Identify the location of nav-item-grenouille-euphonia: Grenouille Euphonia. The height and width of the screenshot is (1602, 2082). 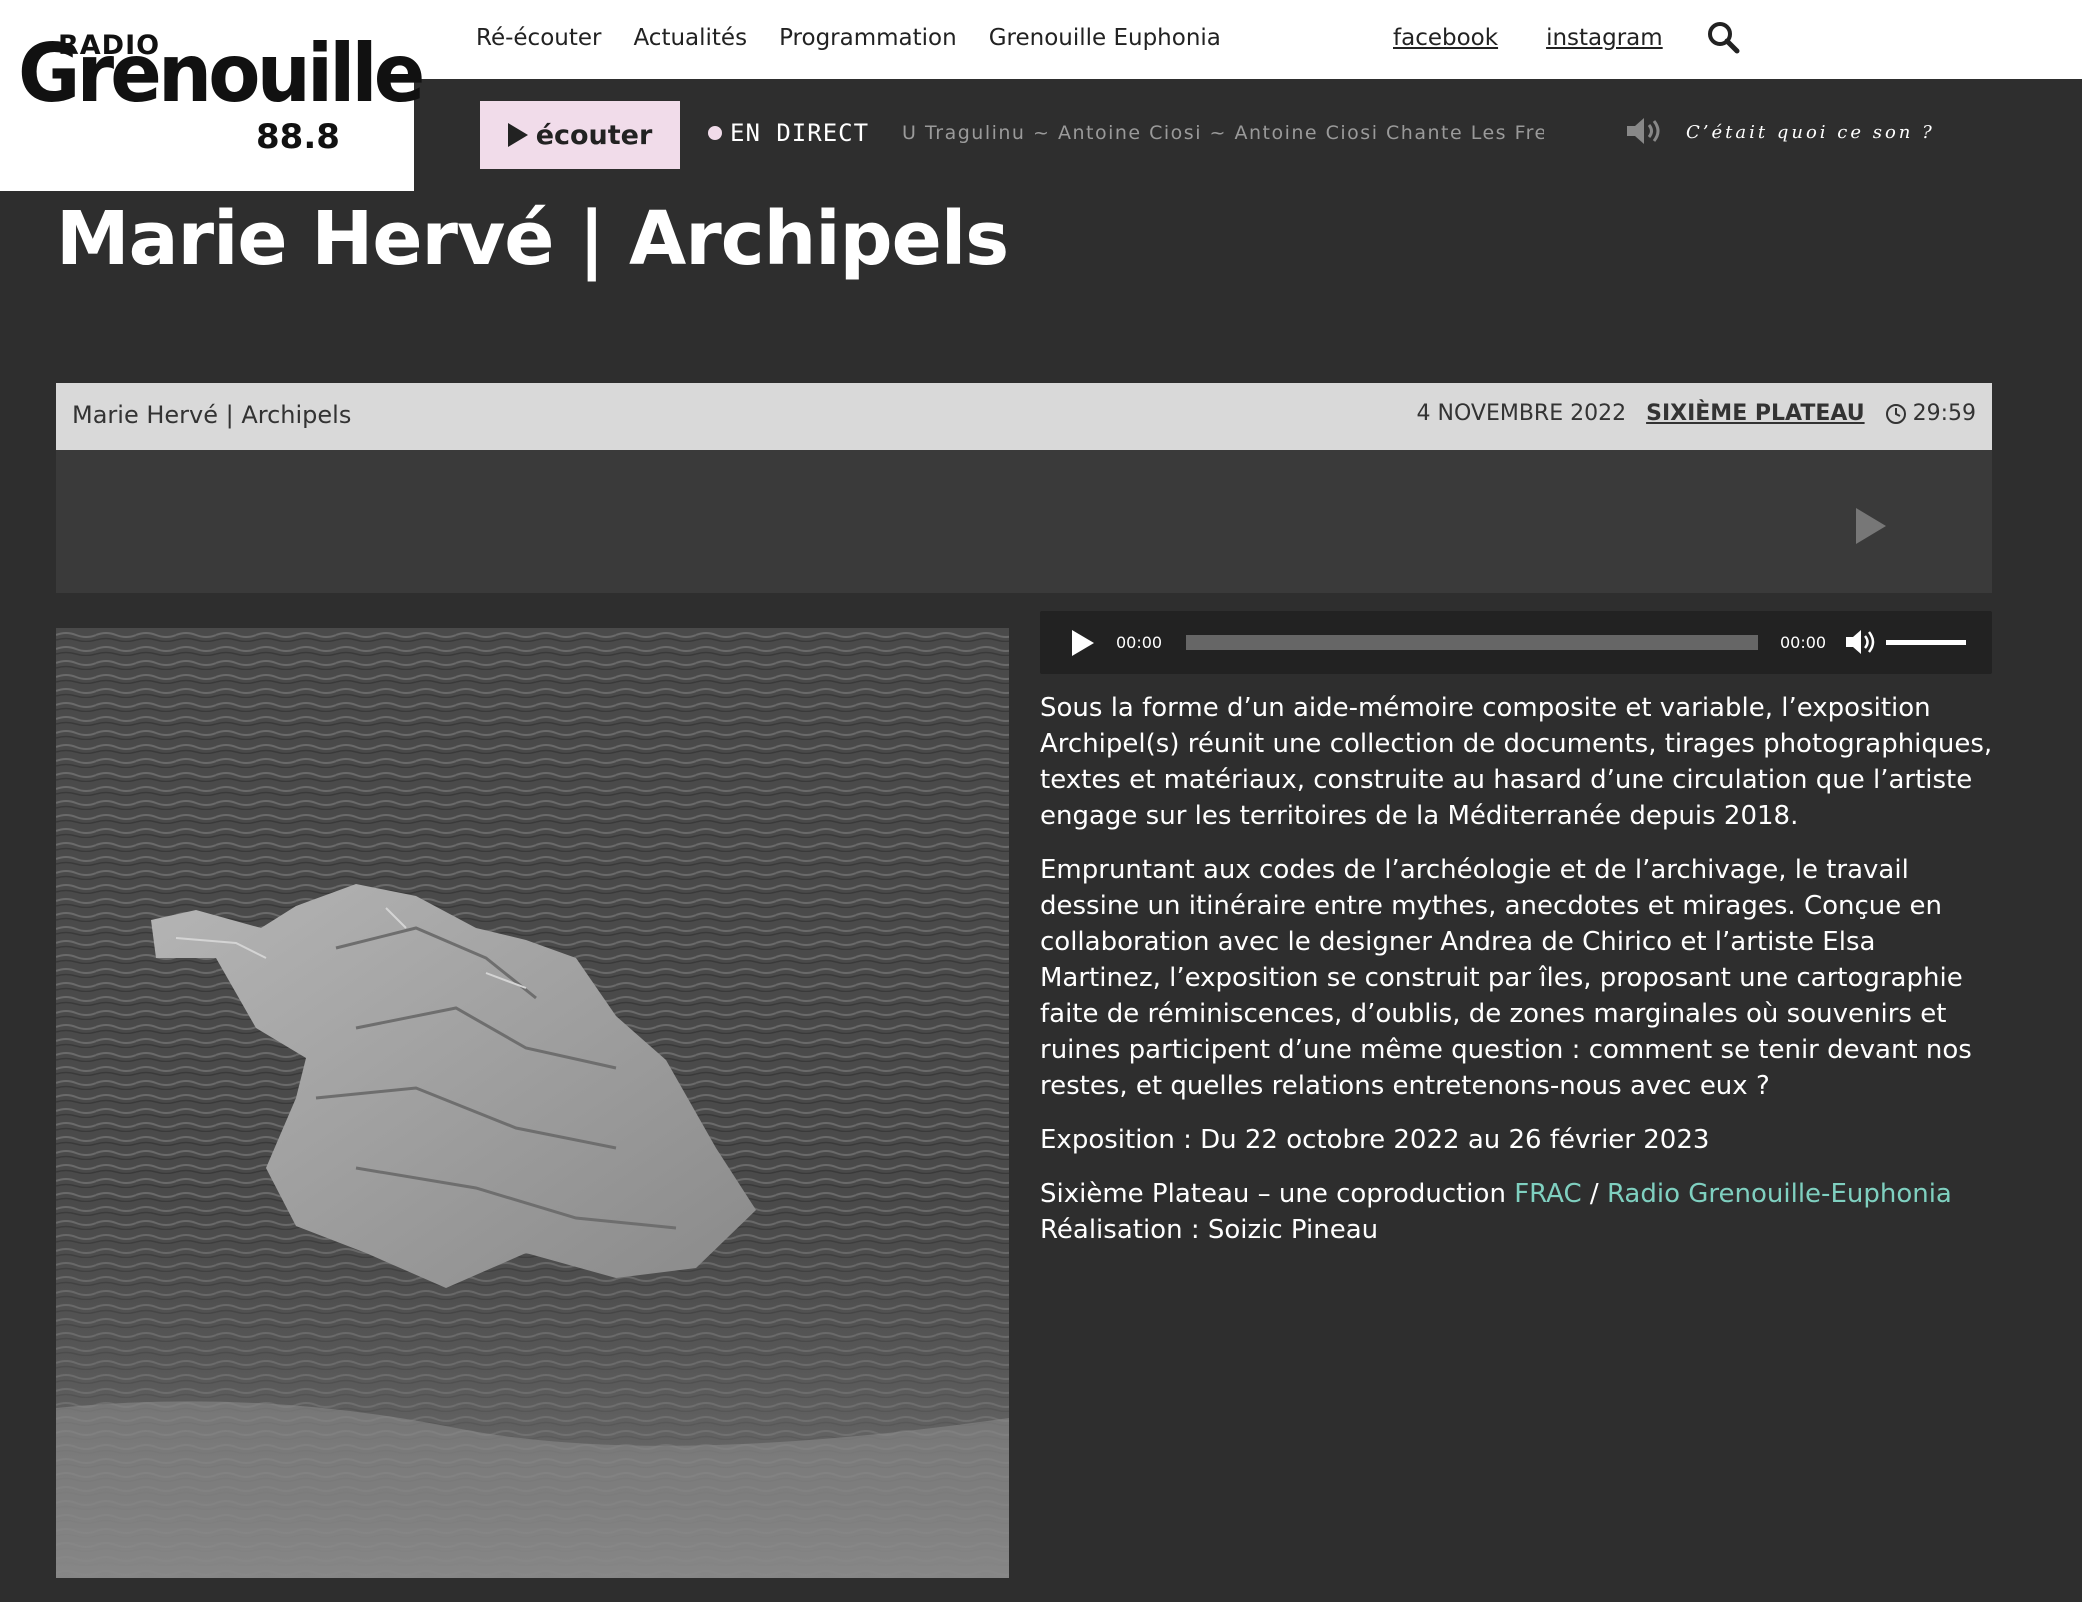
(1105, 38).